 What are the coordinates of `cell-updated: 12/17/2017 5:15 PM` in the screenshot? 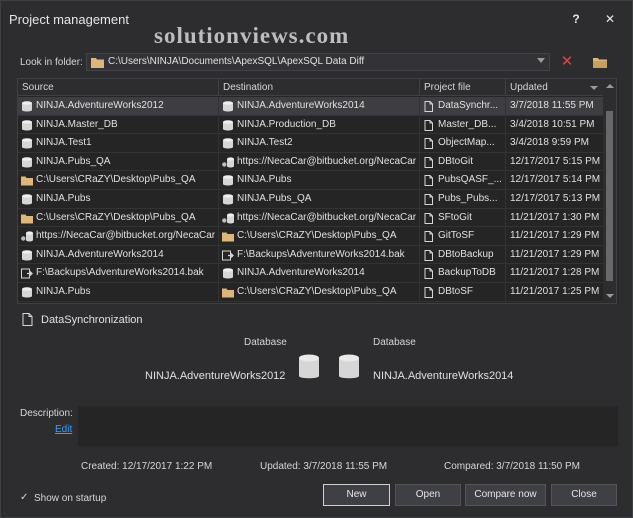 It's located at (555, 162).